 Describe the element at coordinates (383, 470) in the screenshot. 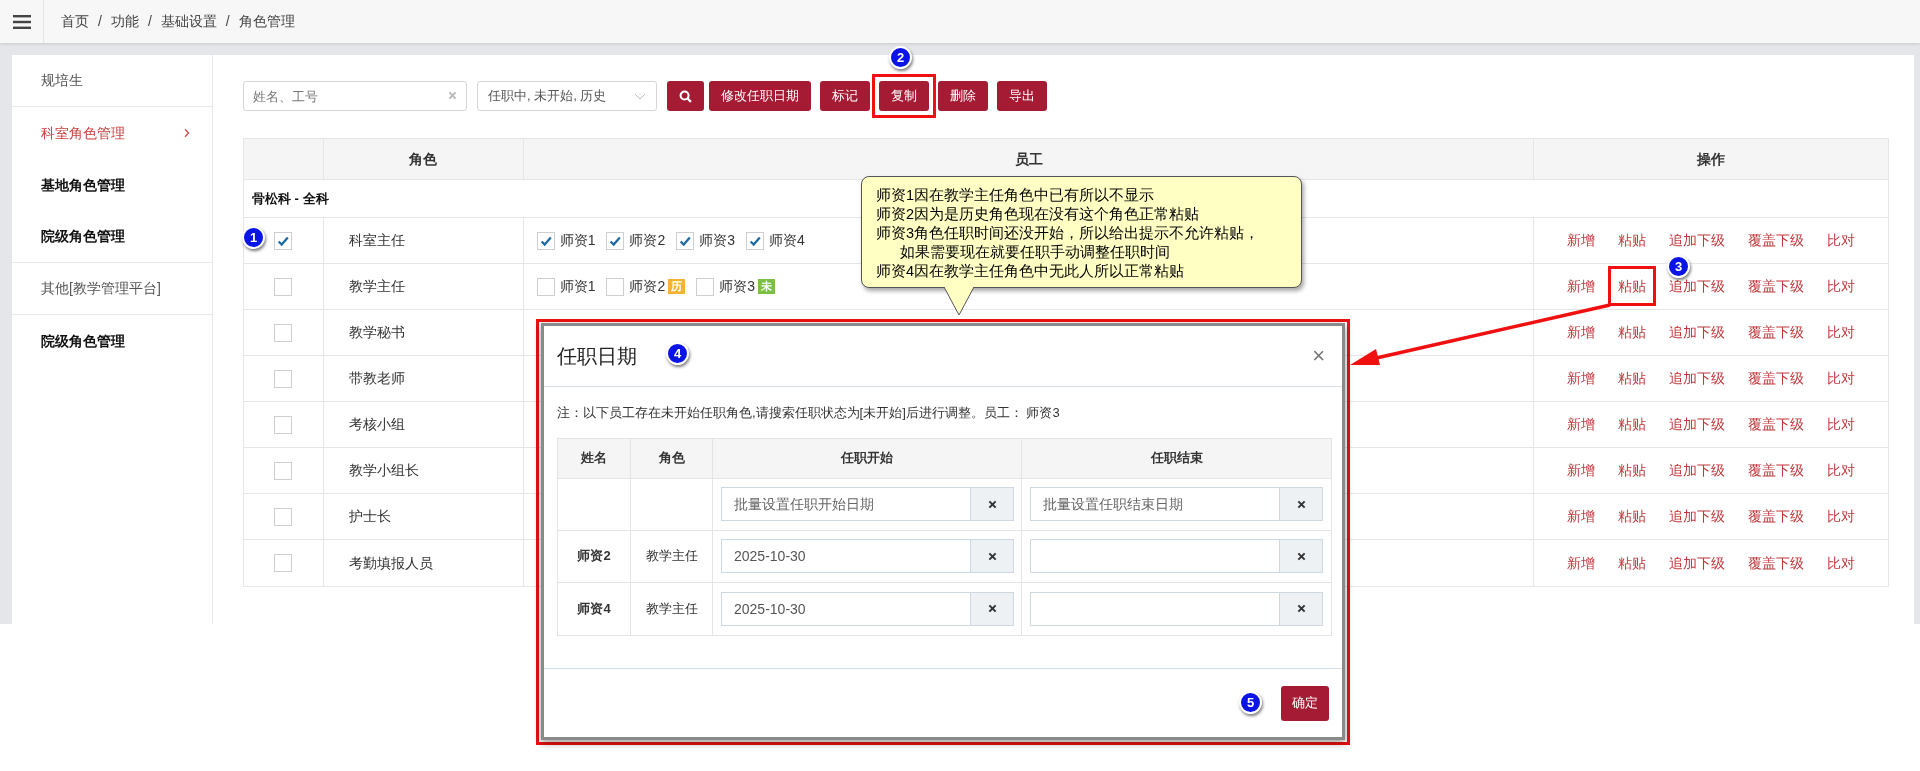

I see `table-cell-text: 教学小组长` at that location.